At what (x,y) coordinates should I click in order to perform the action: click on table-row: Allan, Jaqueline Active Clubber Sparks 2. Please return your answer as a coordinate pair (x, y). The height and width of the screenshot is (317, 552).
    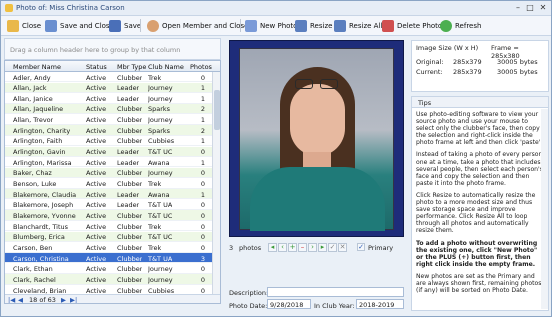
    Looking at the image, I should click on (108, 109).